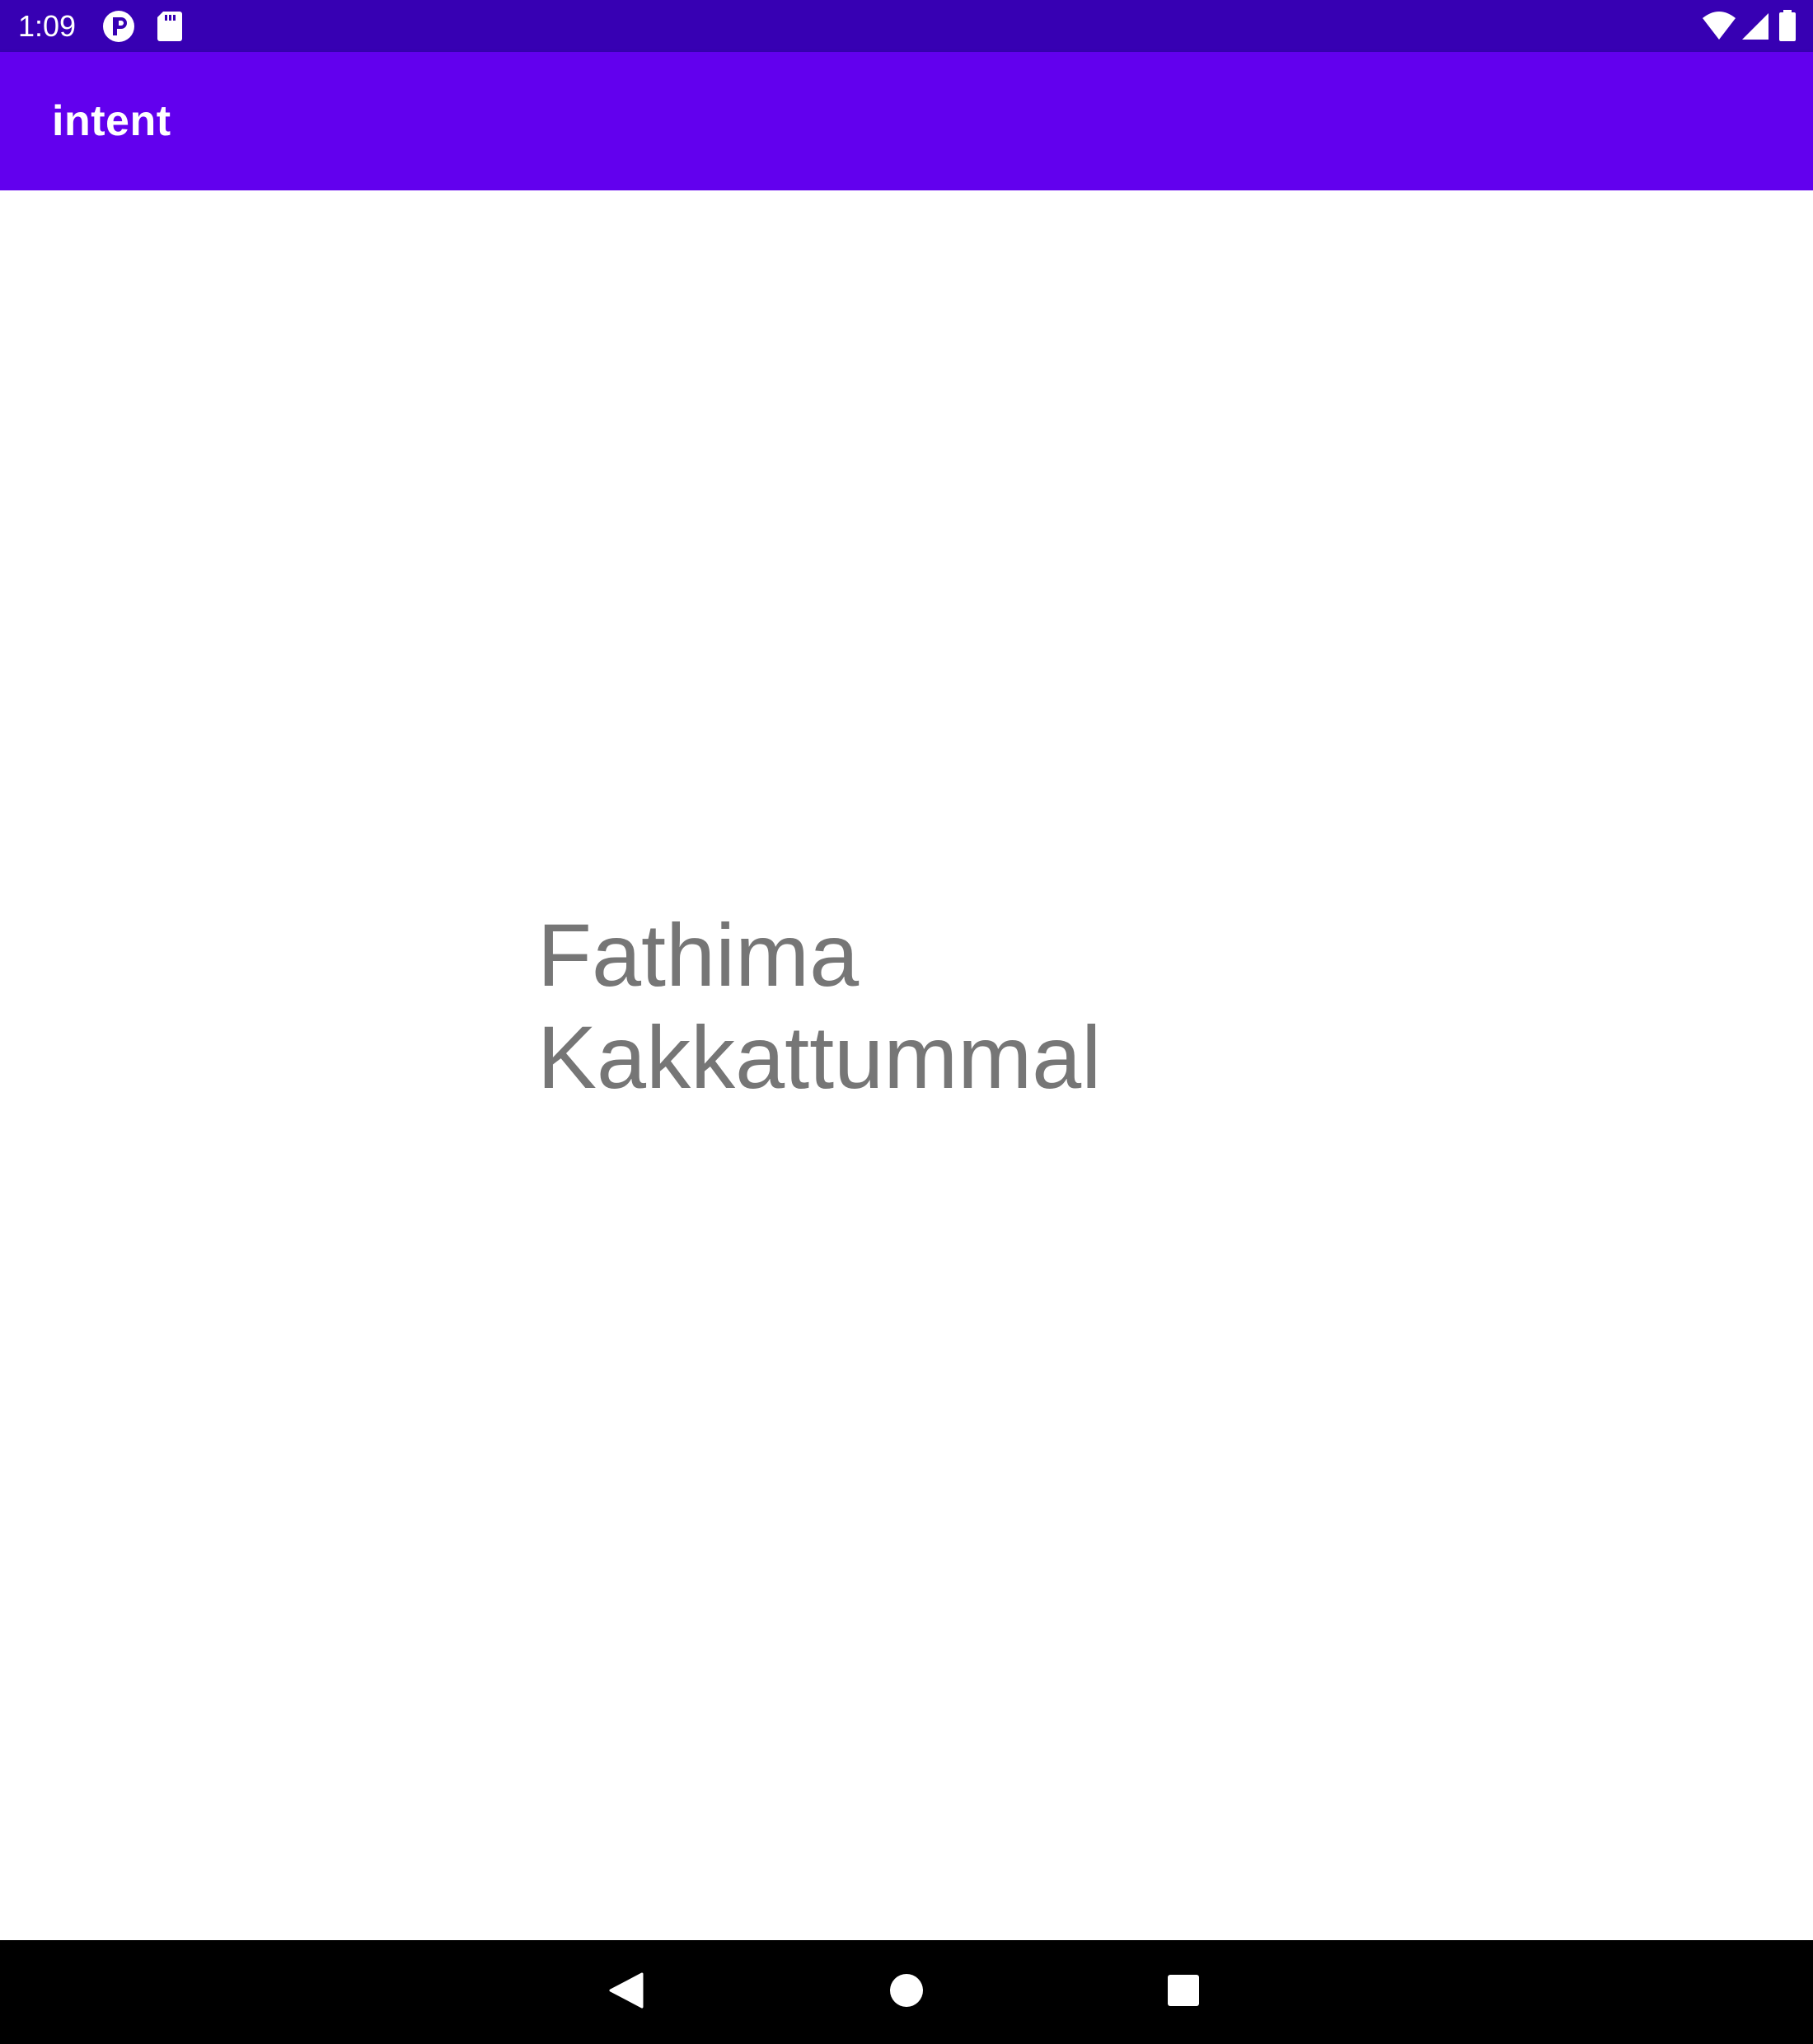 The height and width of the screenshot is (2044, 1813). What do you see at coordinates (1719, 26) in the screenshot?
I see `wifi-icon` at bounding box center [1719, 26].